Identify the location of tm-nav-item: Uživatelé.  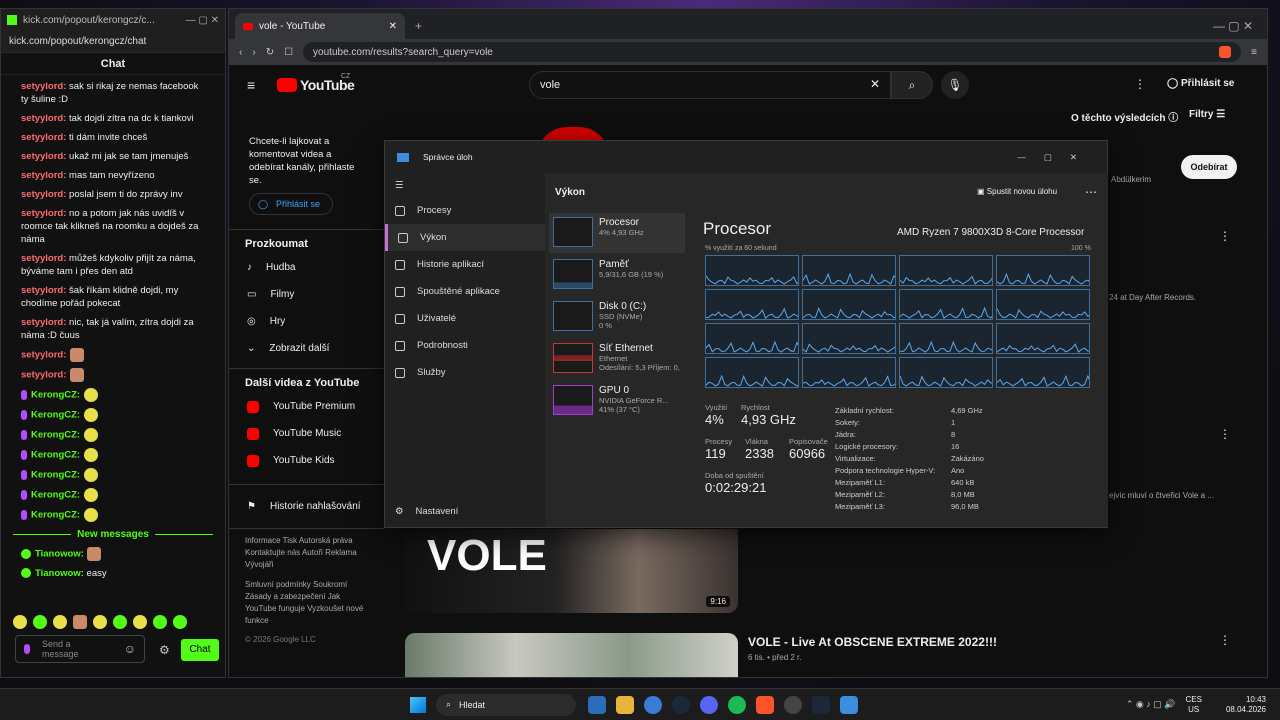
(465, 318).